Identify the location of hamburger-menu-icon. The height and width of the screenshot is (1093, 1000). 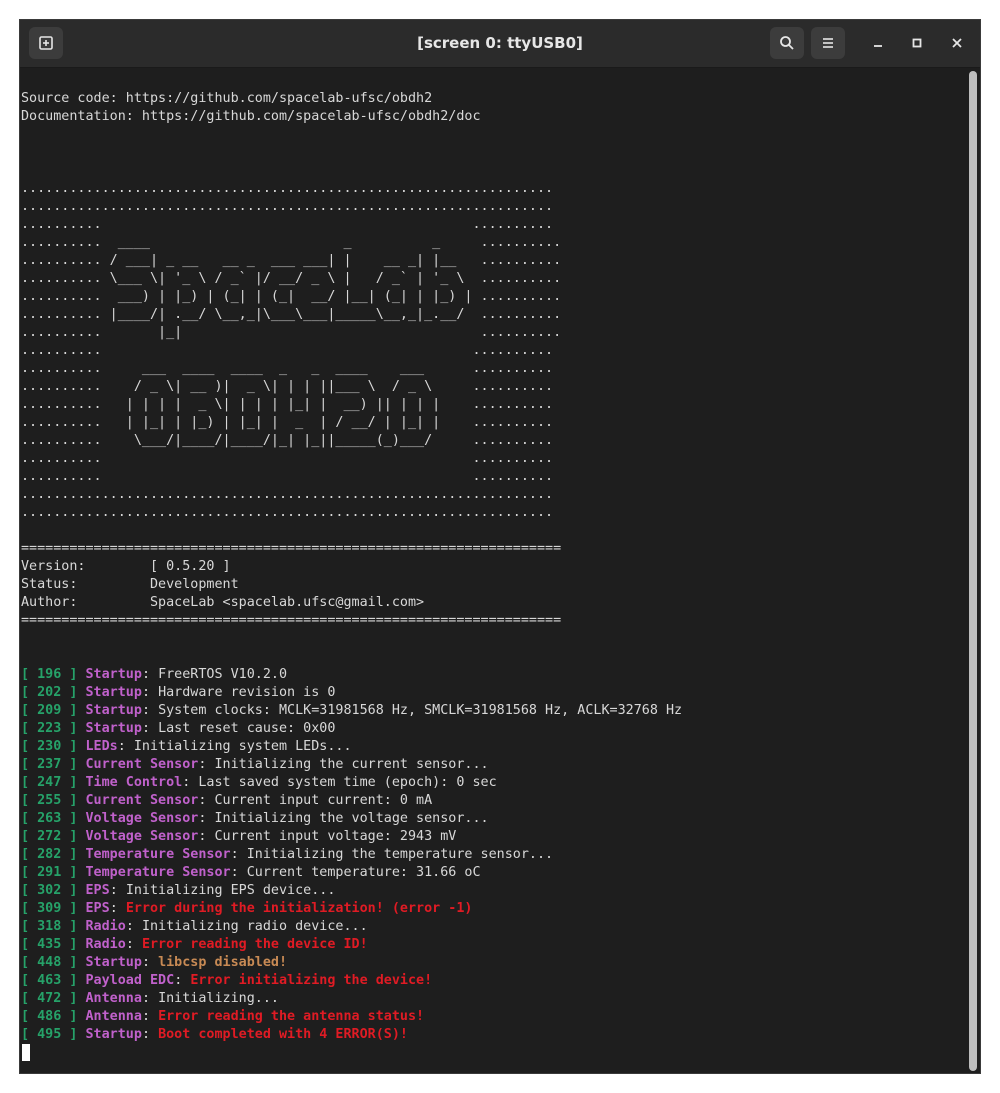
(828, 43).